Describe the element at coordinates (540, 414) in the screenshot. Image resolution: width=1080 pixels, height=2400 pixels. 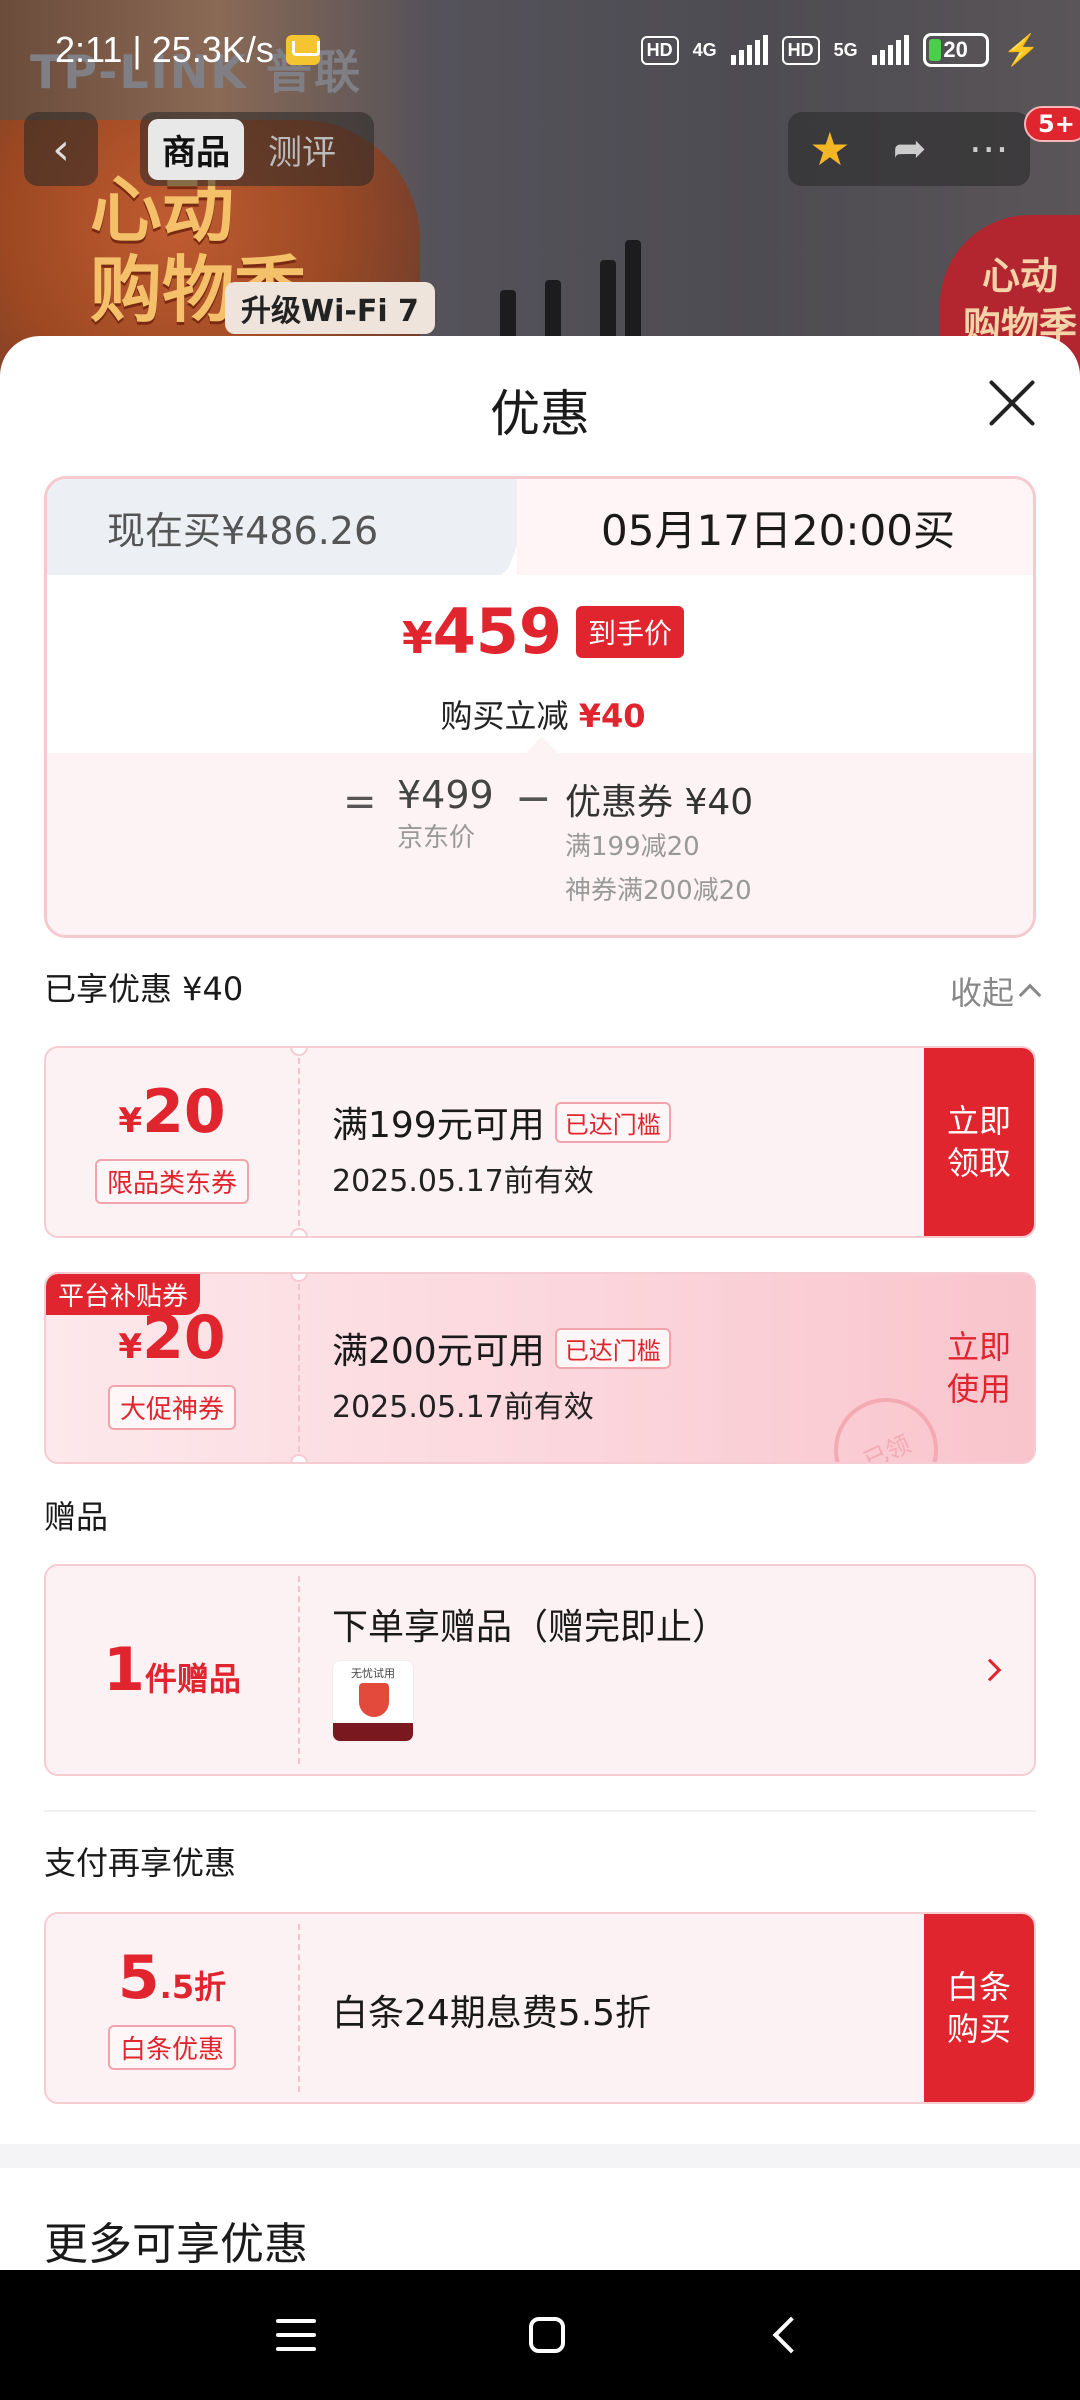
I see `sheet-title: 优惠` at that location.